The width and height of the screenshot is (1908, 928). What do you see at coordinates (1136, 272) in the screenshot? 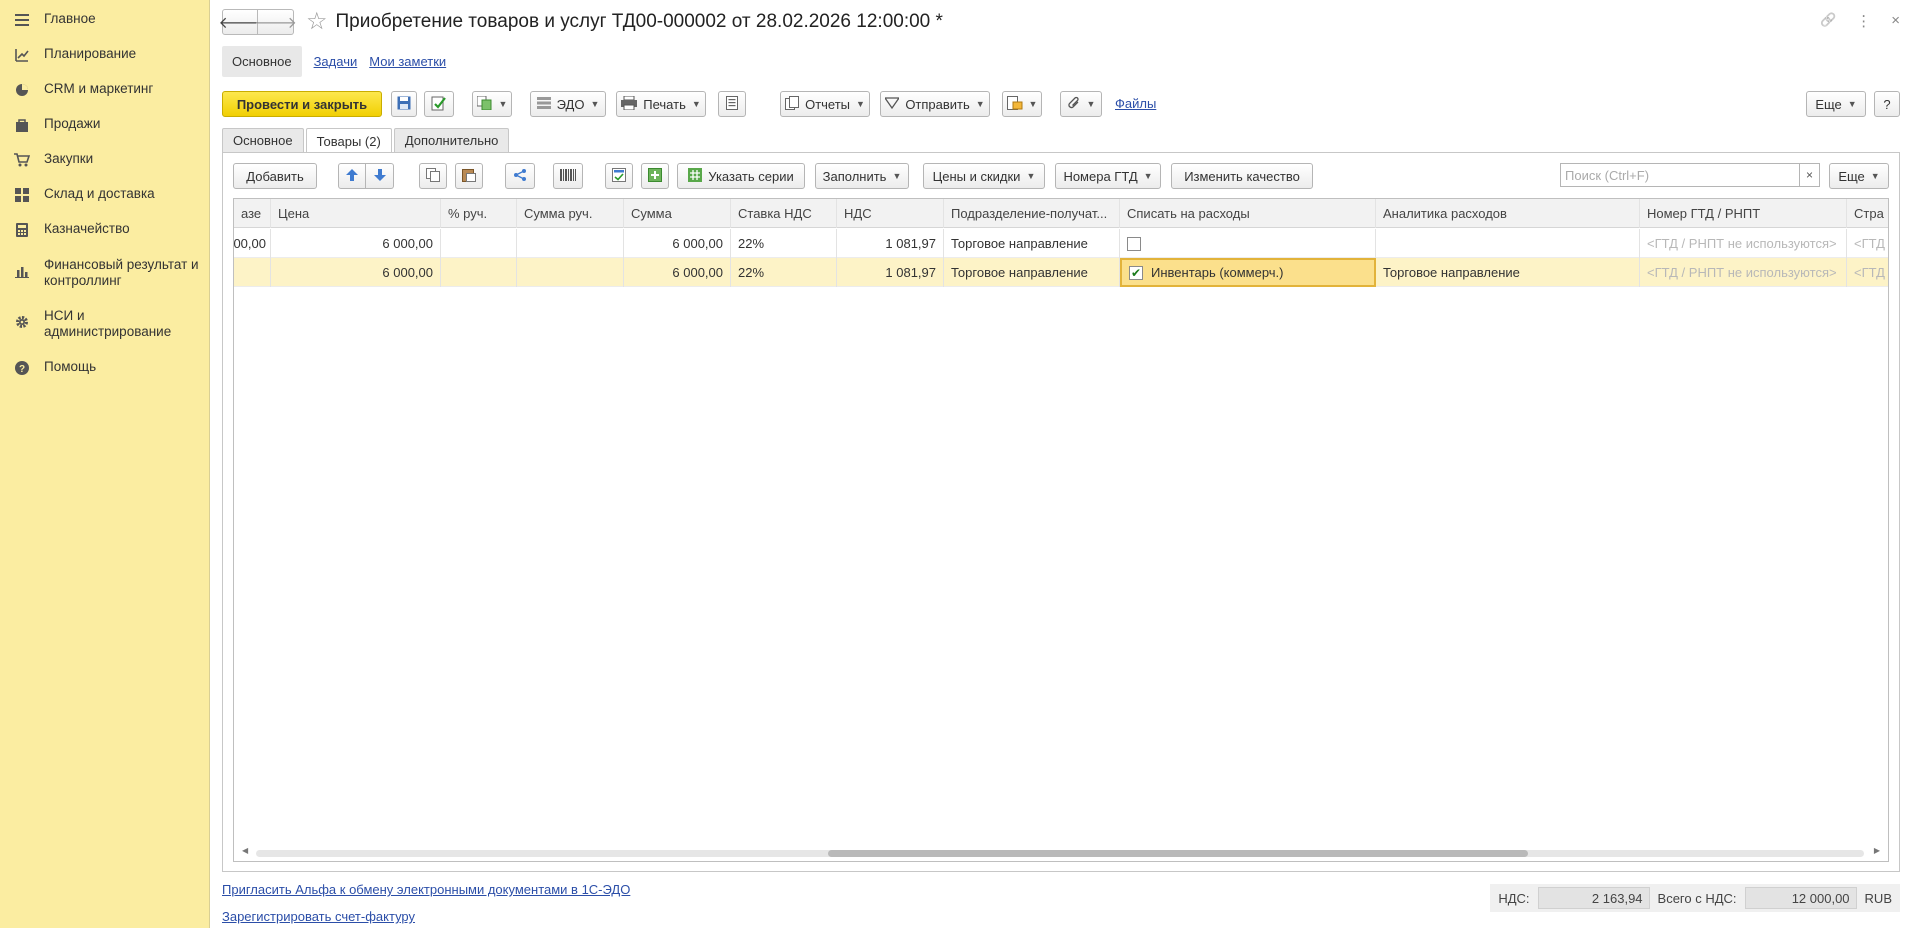
I see `writeoff-checkbox: ✔` at bounding box center [1136, 272].